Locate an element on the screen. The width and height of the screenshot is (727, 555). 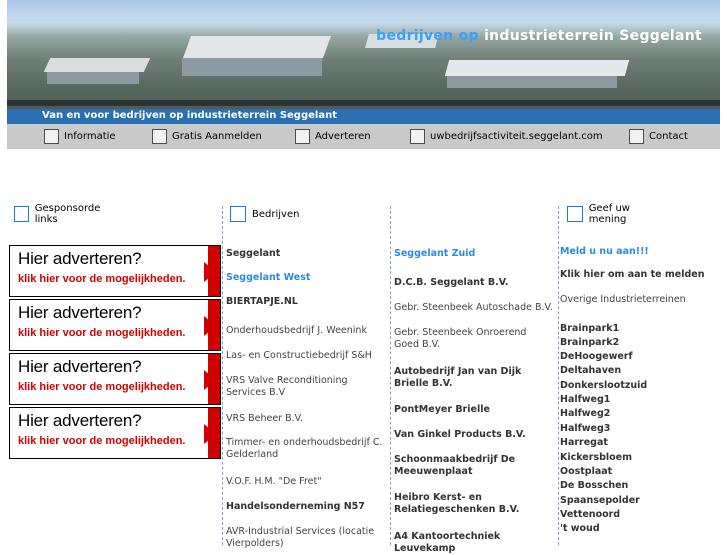
nav-item-gratis-aanmelden: Gratis Aanmelden is located at coordinates (207, 136).